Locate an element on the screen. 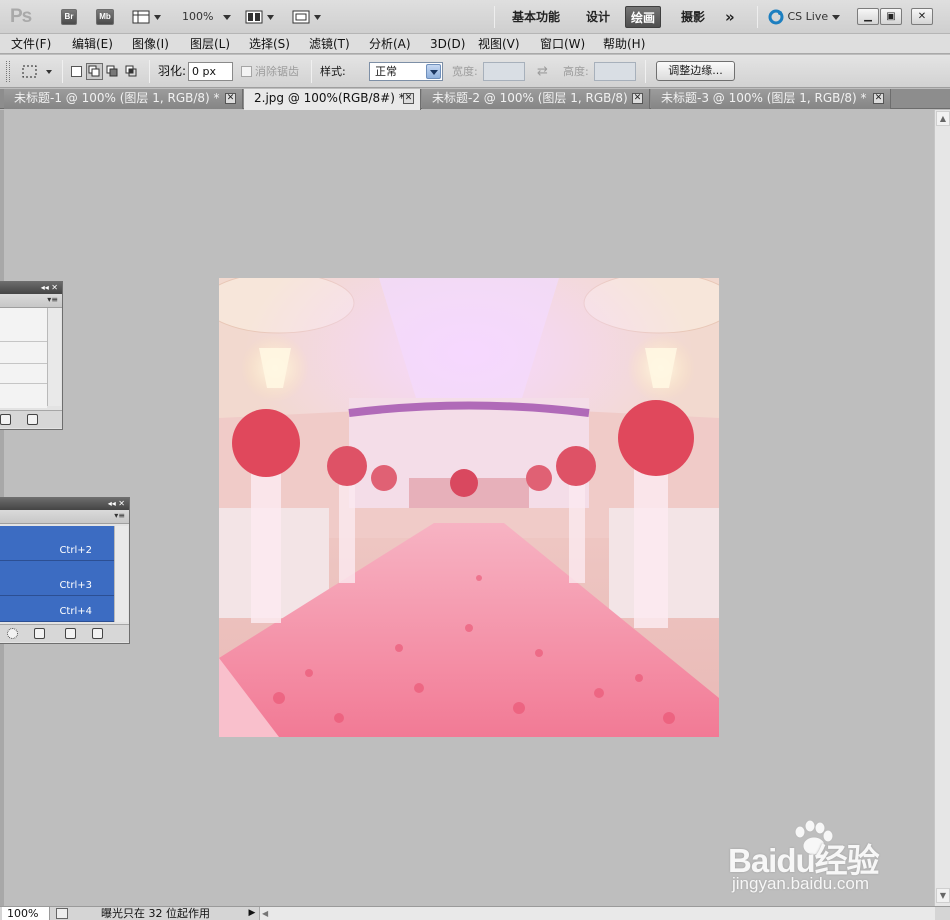  bridge-button: Br is located at coordinates (69, 17).